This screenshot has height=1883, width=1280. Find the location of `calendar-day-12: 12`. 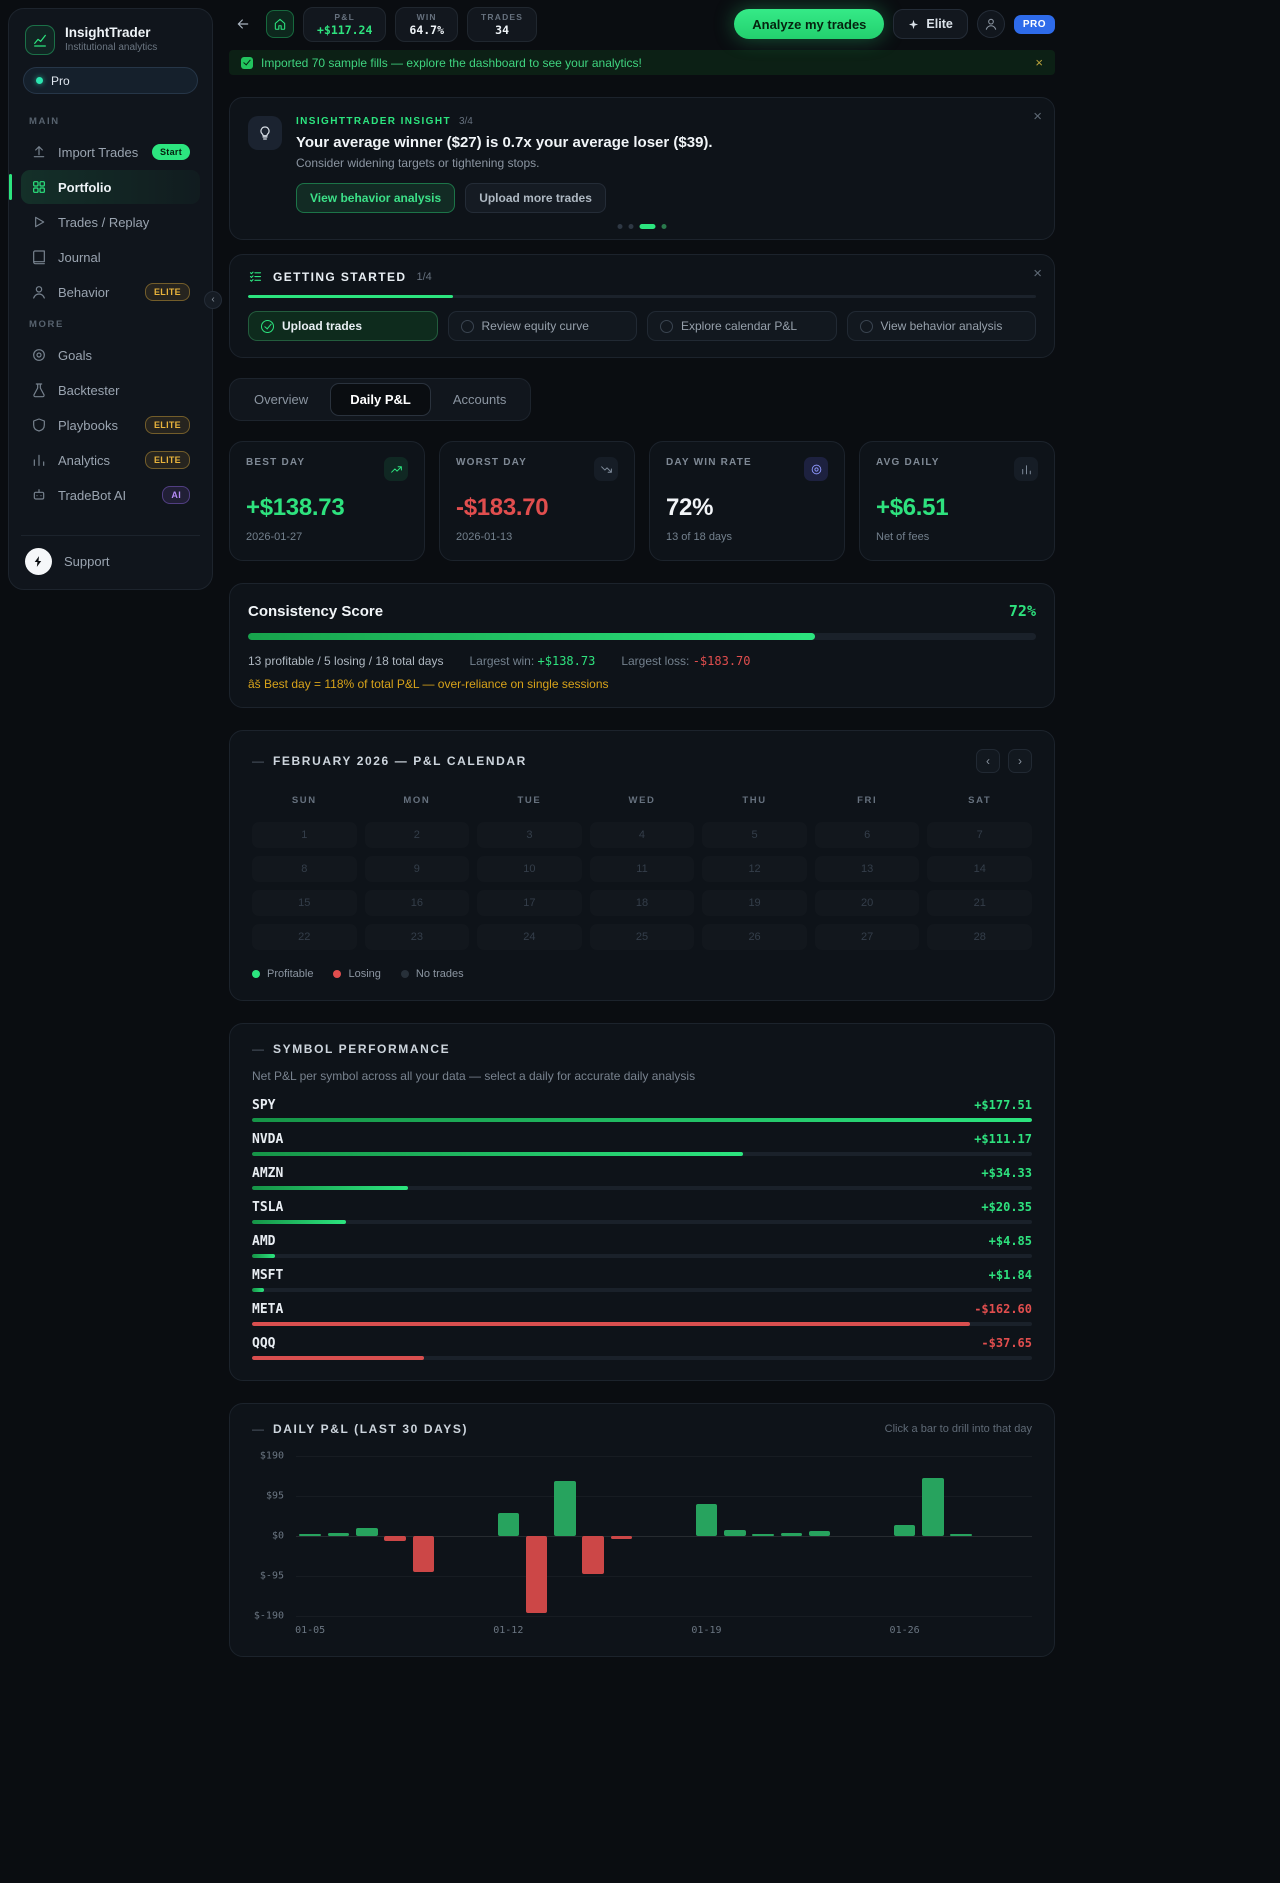

calendar-day-12: 12 is located at coordinates (754, 869).